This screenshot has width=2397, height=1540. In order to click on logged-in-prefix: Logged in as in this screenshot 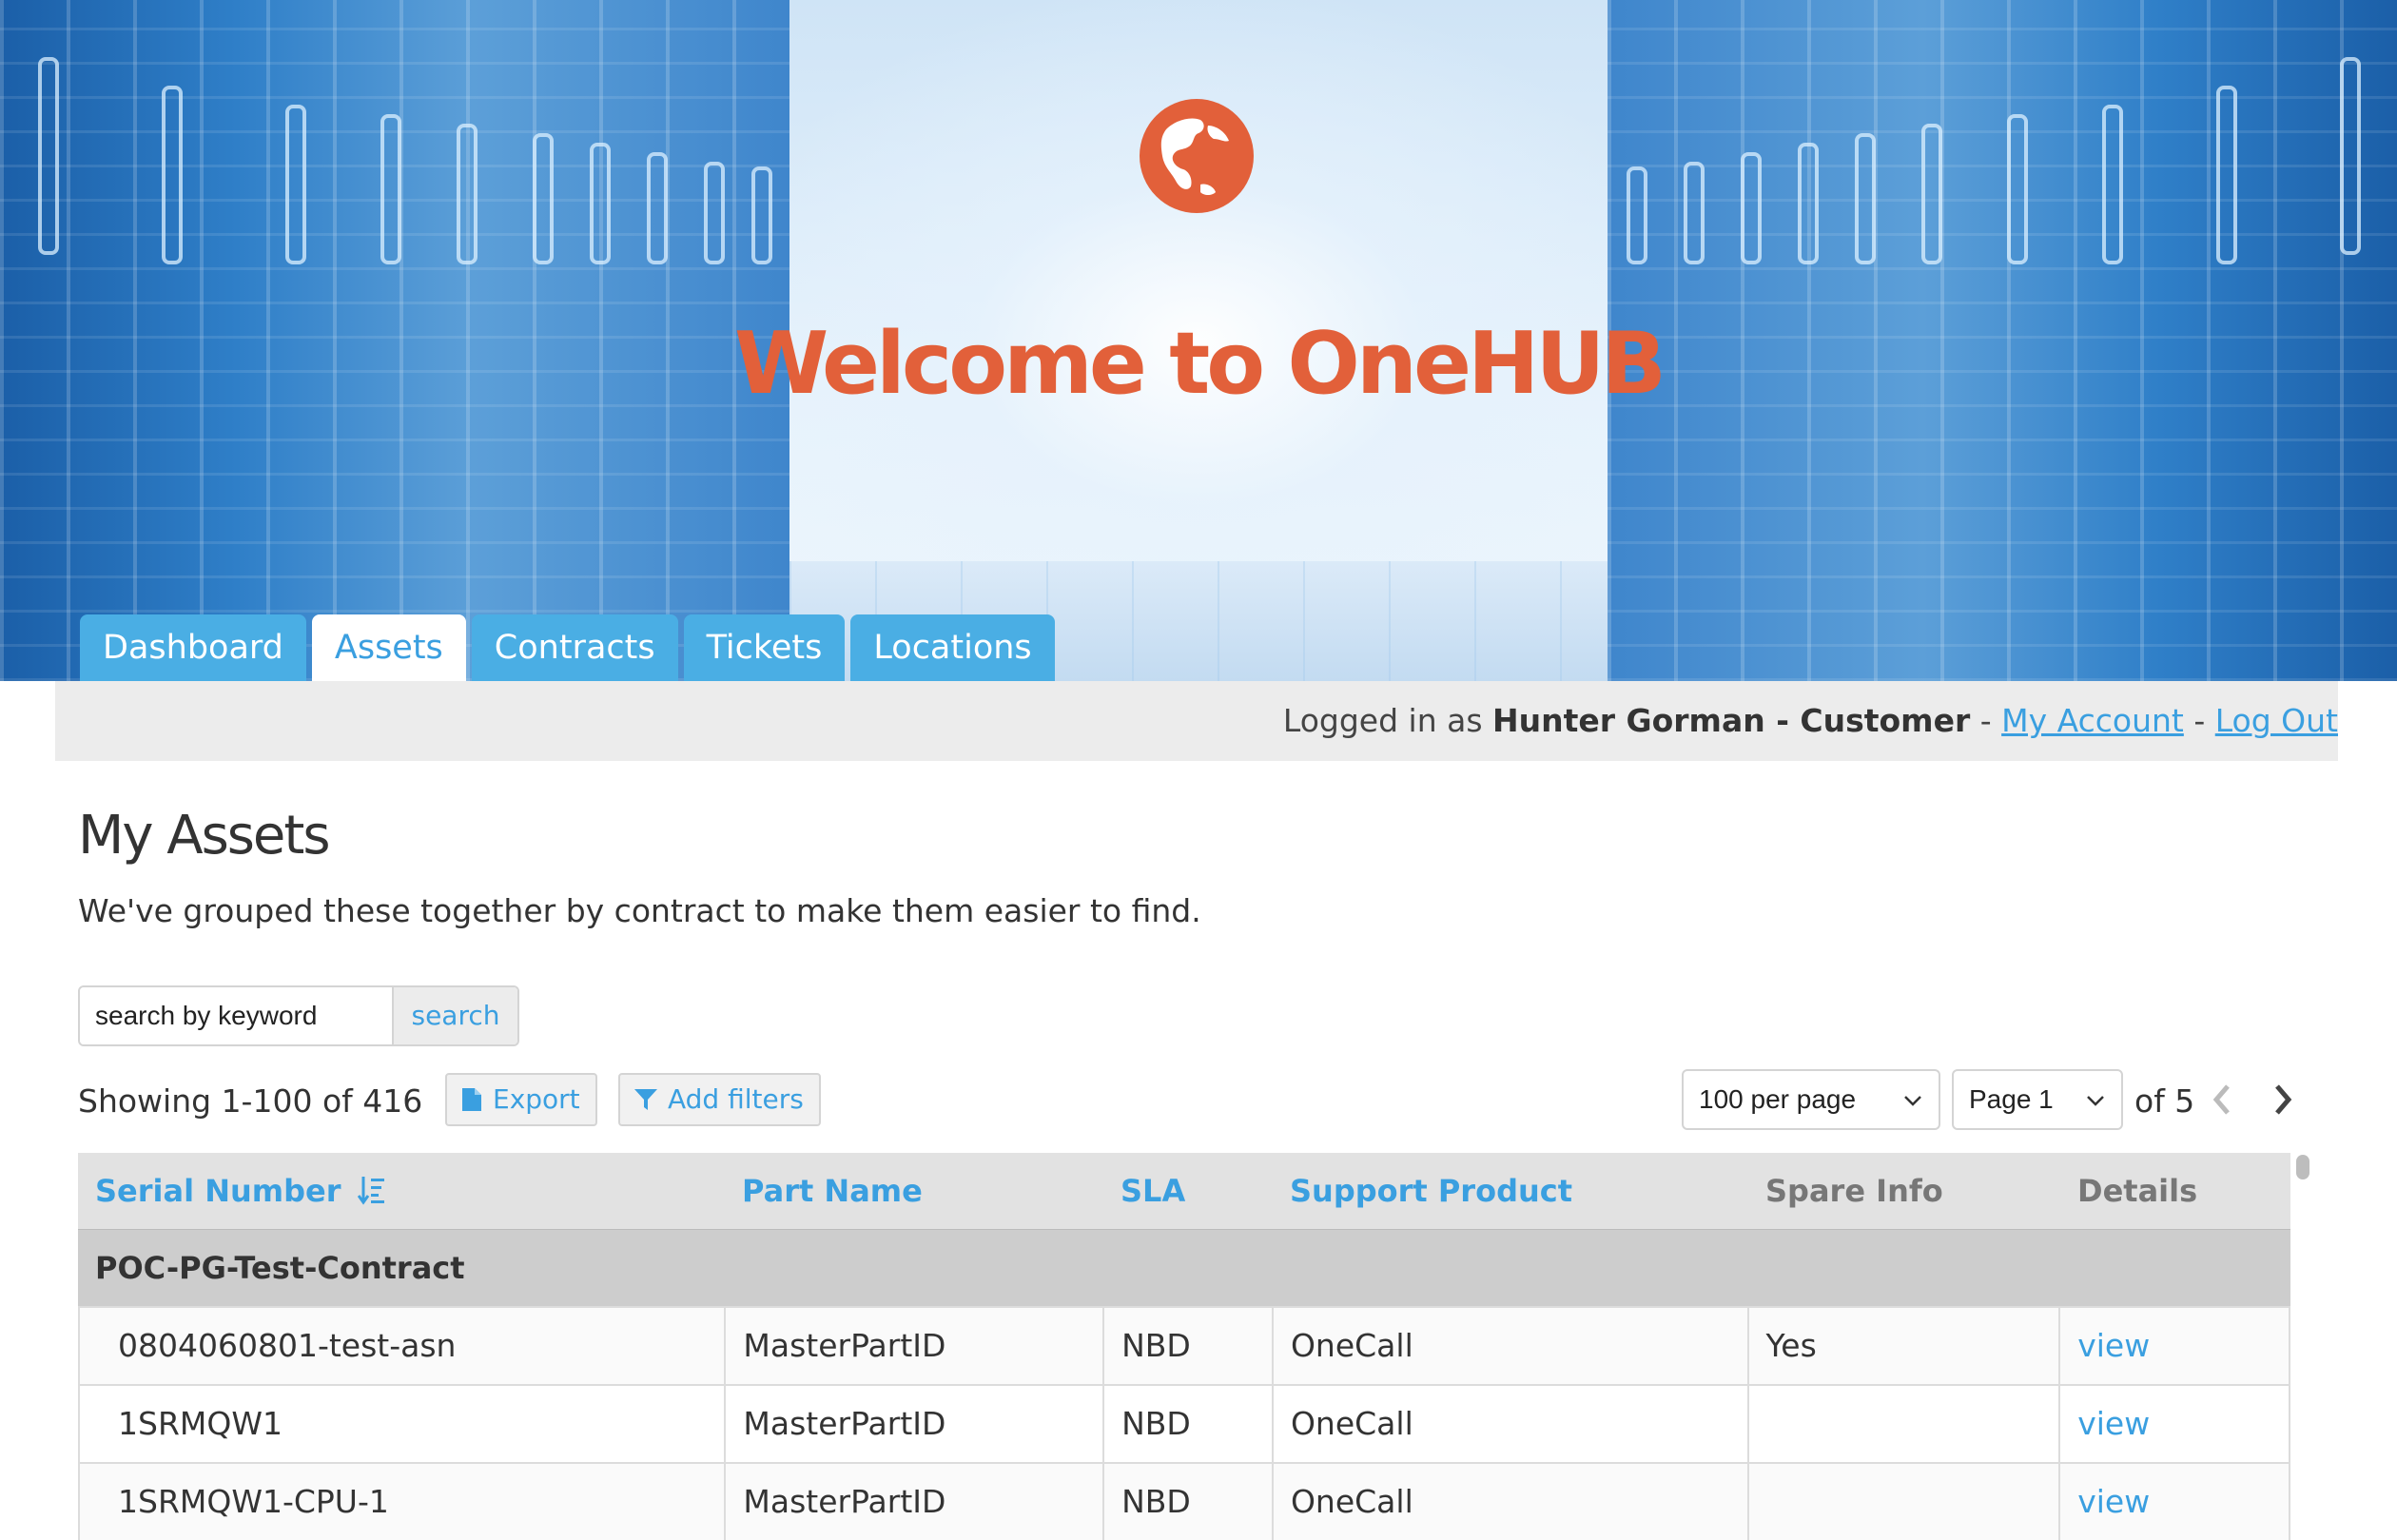, I will do `click(1387, 721)`.